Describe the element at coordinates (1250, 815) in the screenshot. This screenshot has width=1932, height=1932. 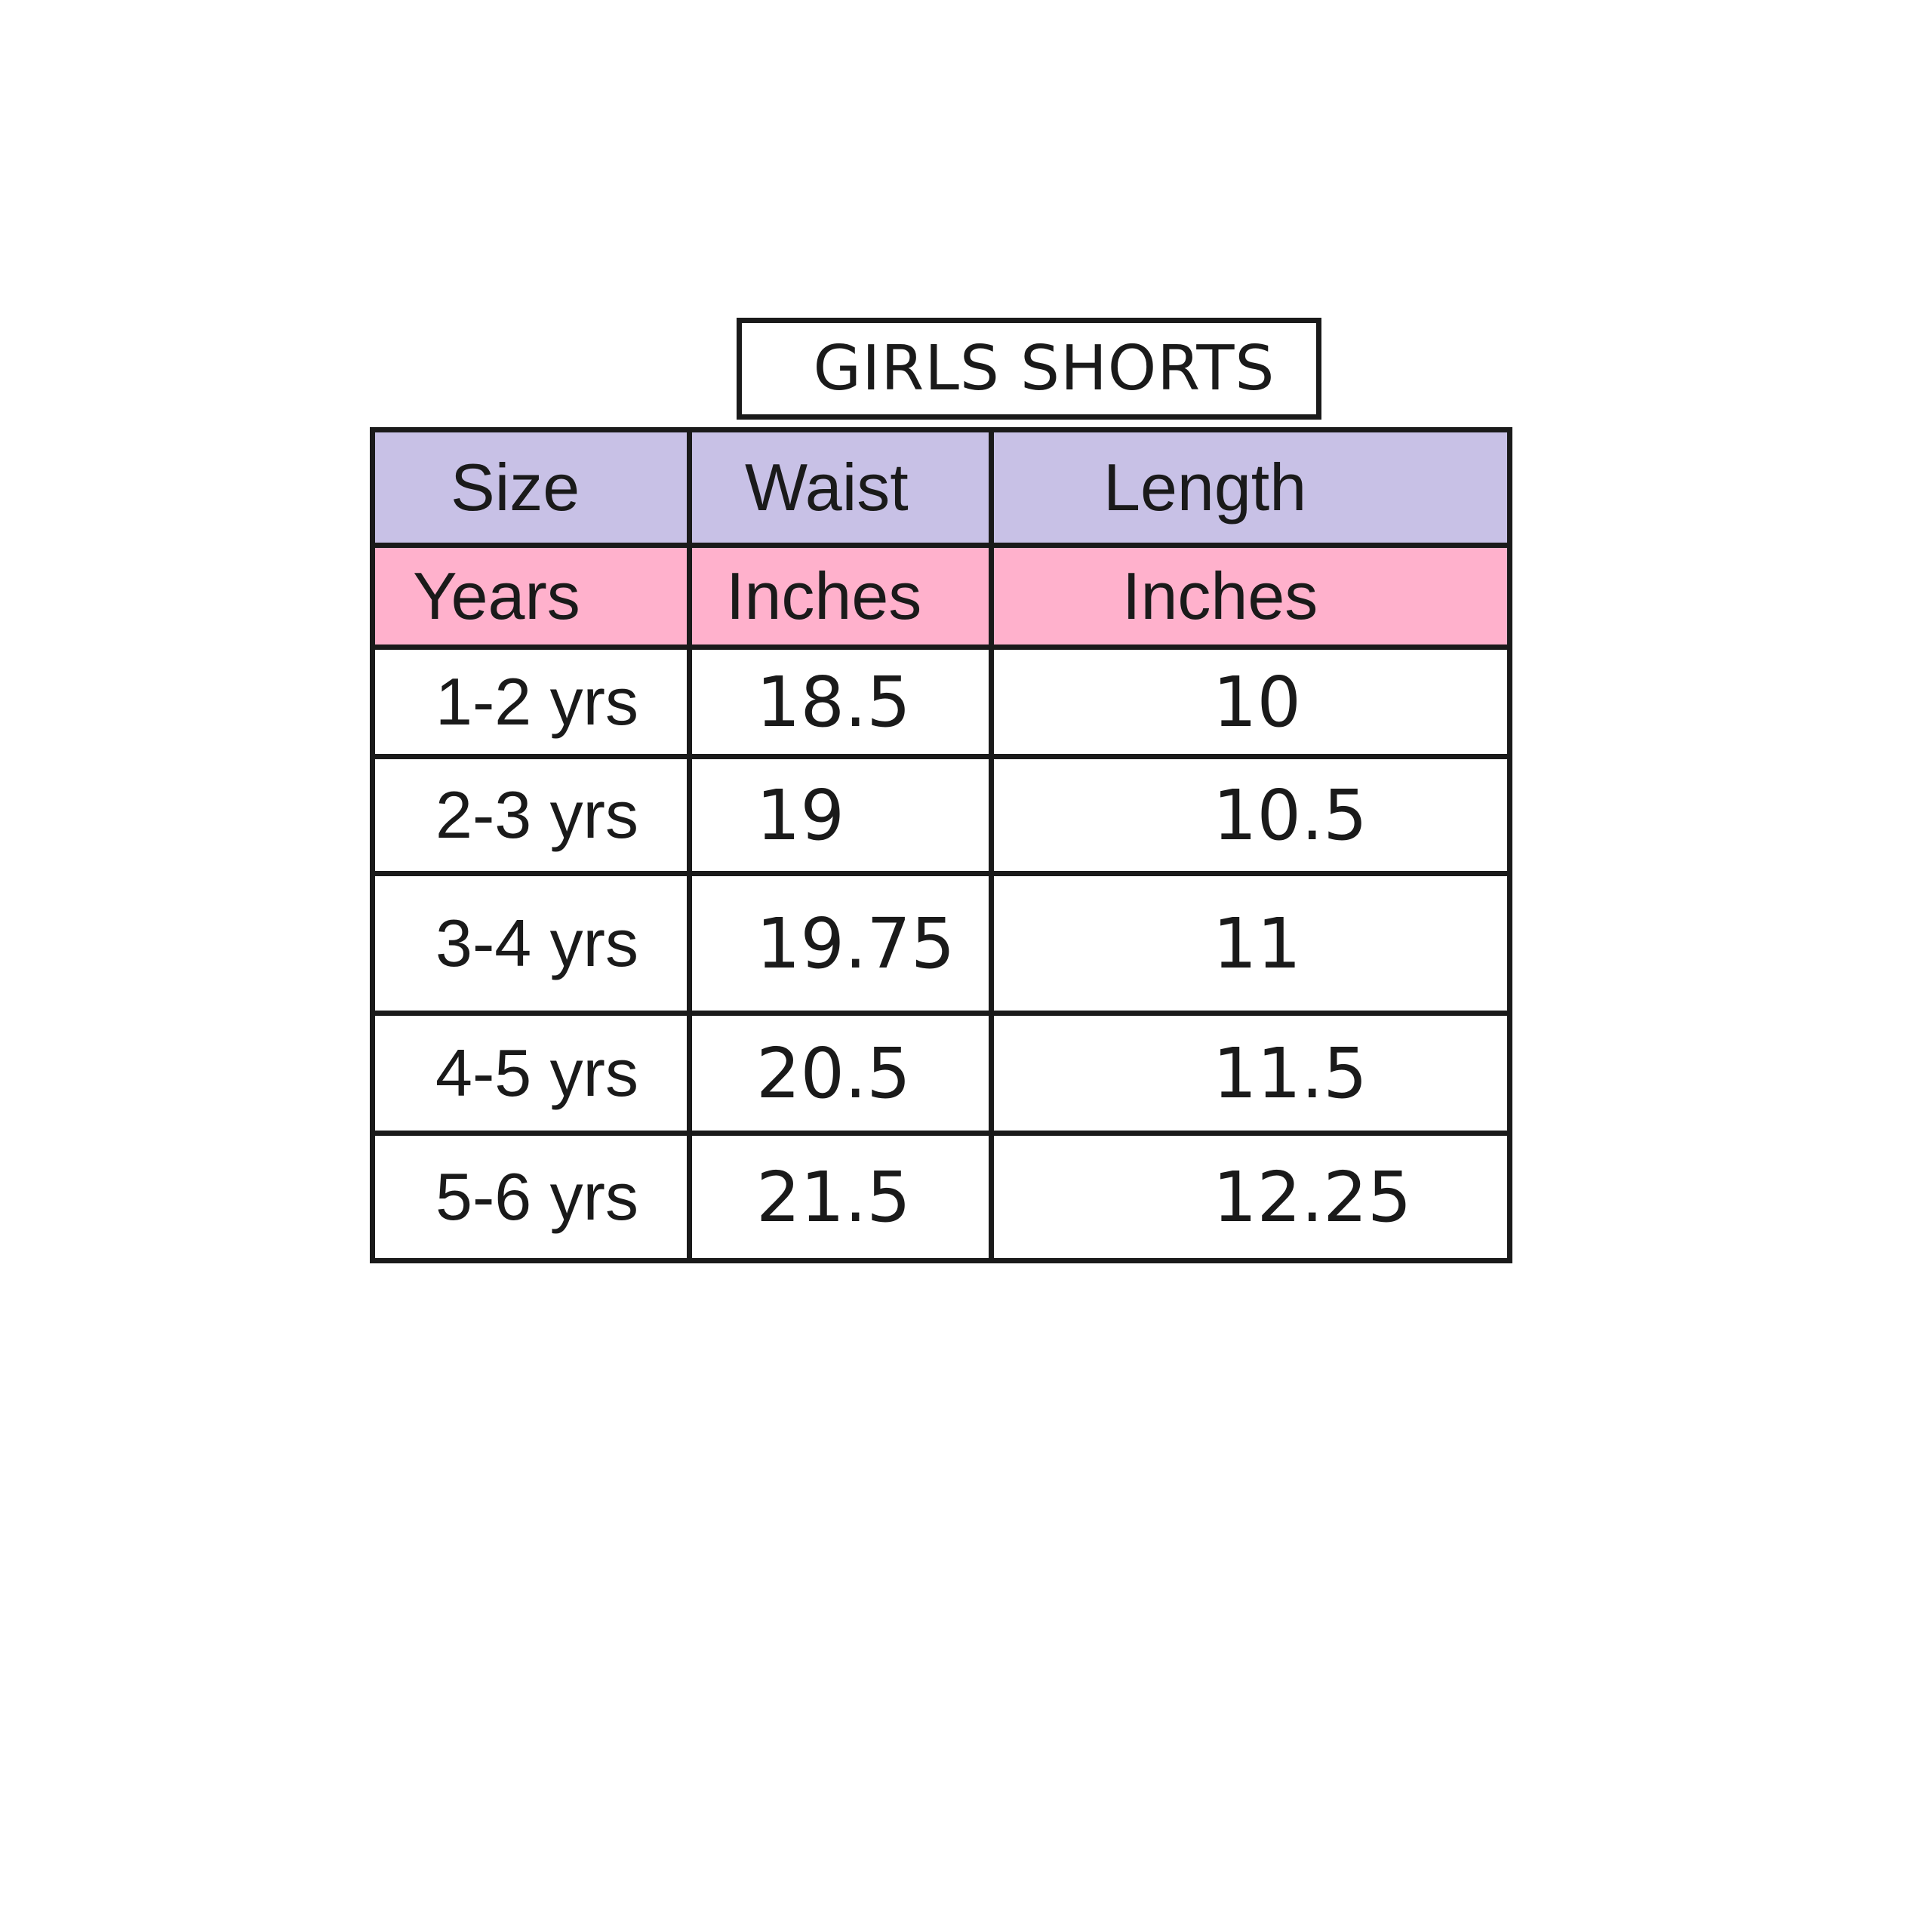
I see `length-cell: 10.5` at that location.